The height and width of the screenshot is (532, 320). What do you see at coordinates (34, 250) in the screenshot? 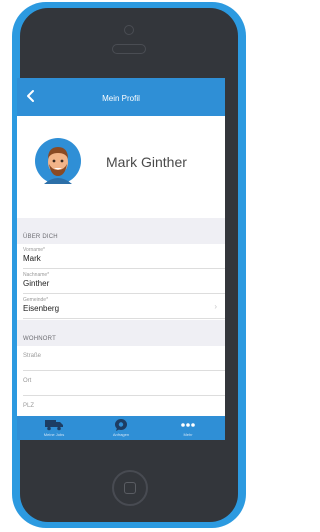
I see `field-label: Vorname*` at bounding box center [34, 250].